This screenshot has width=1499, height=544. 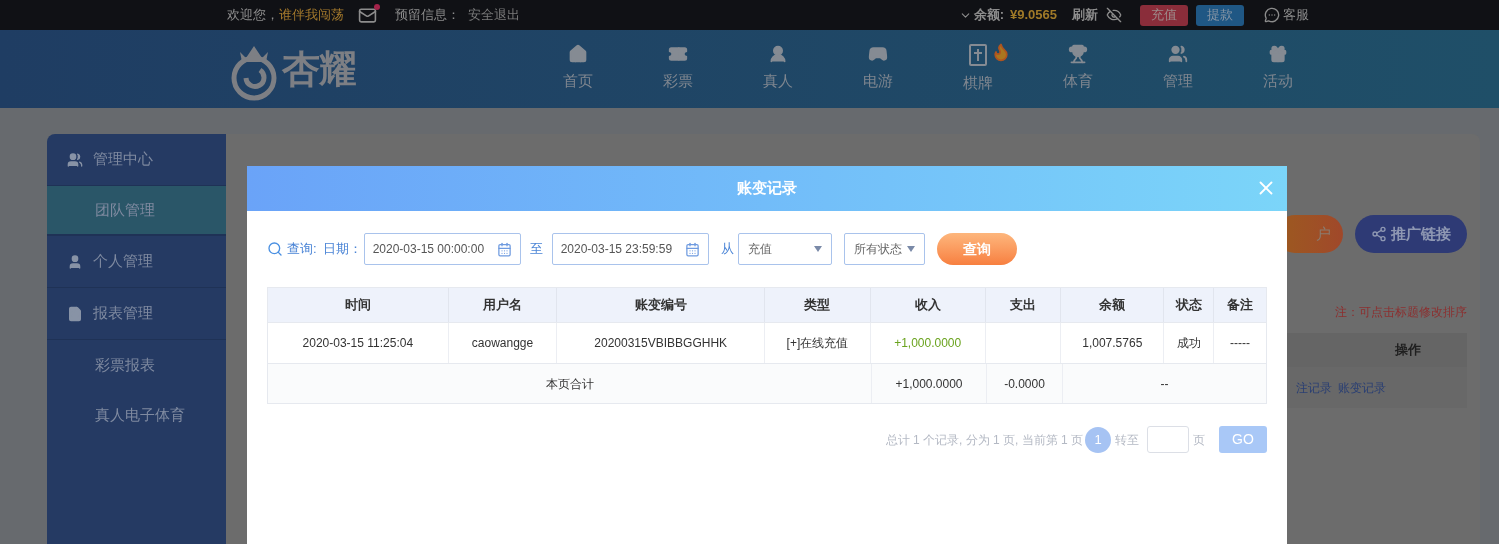 What do you see at coordinates (253, 15) in the screenshot?
I see `welcome-text: 欢迎您，` at bounding box center [253, 15].